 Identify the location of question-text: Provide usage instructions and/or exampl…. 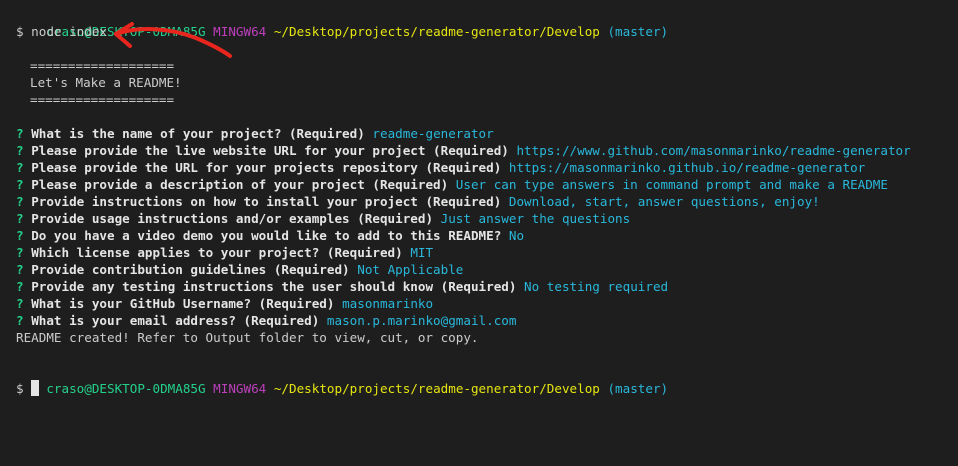
(232, 218).